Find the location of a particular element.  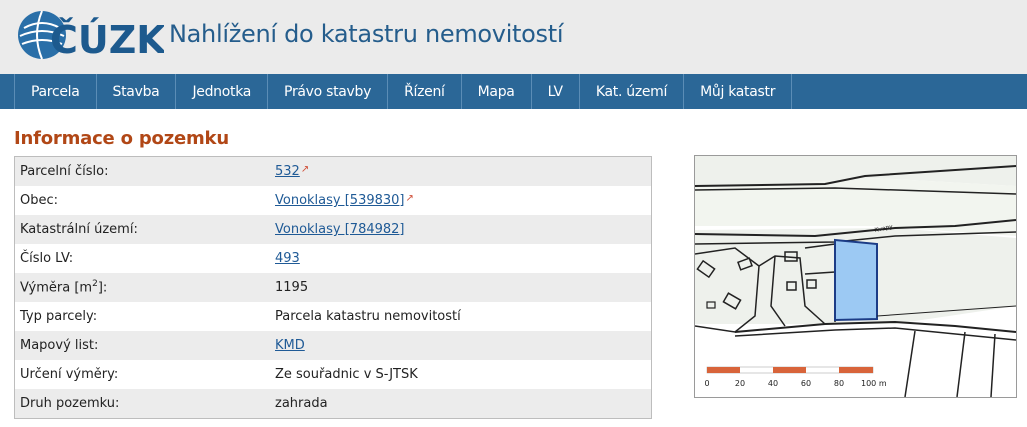

area-value: 1195 is located at coordinates (461, 287).